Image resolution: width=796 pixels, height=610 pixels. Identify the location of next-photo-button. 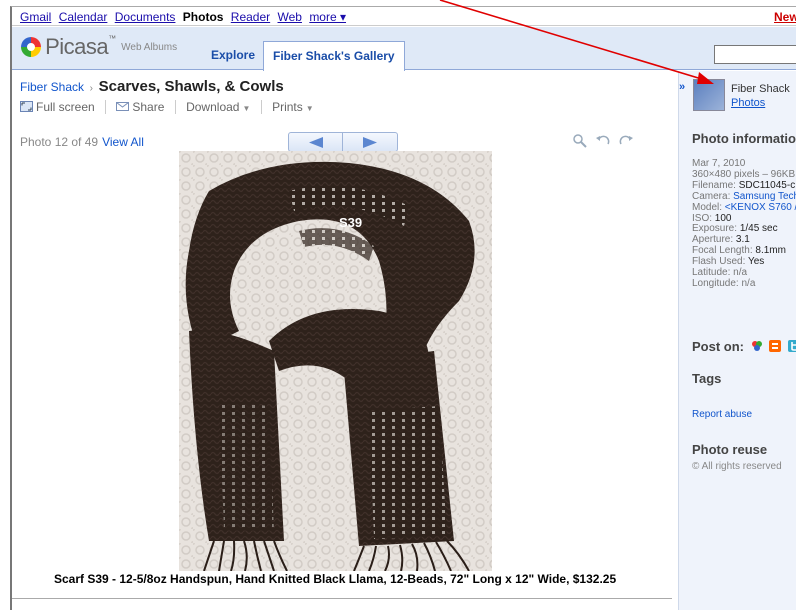
(370, 142).